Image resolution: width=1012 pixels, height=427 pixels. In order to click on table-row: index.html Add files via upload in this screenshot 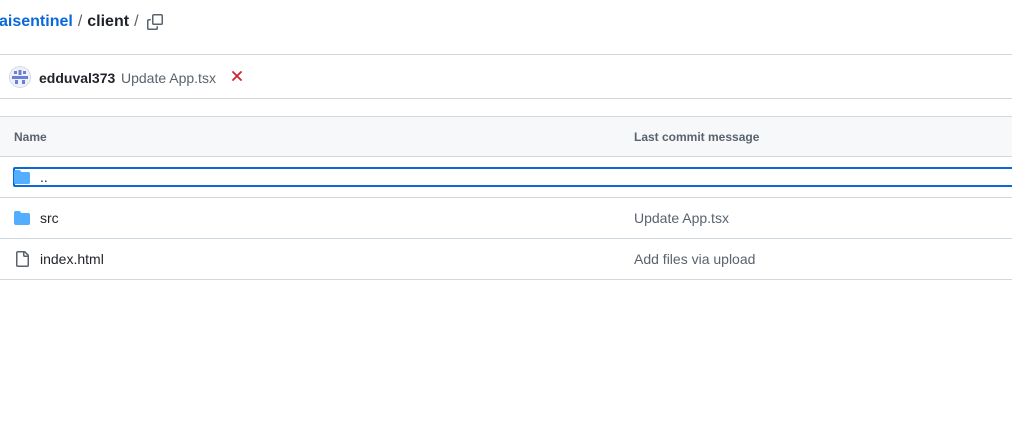, I will do `click(506, 259)`.